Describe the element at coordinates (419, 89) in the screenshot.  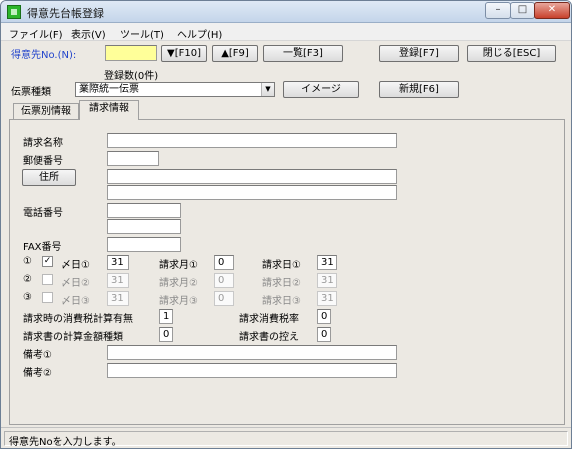
I see `new-button: 新規[F6]` at that location.